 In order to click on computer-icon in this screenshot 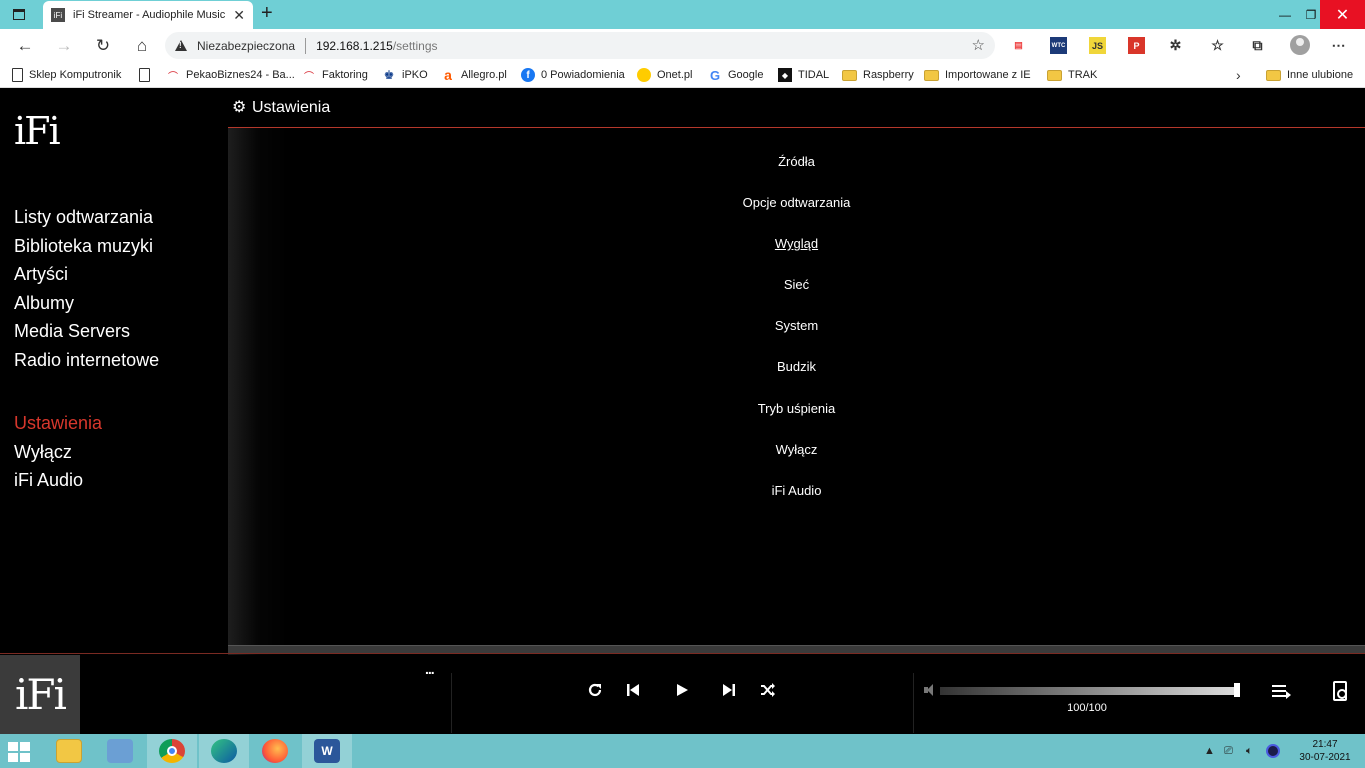, I will do `click(120, 751)`.